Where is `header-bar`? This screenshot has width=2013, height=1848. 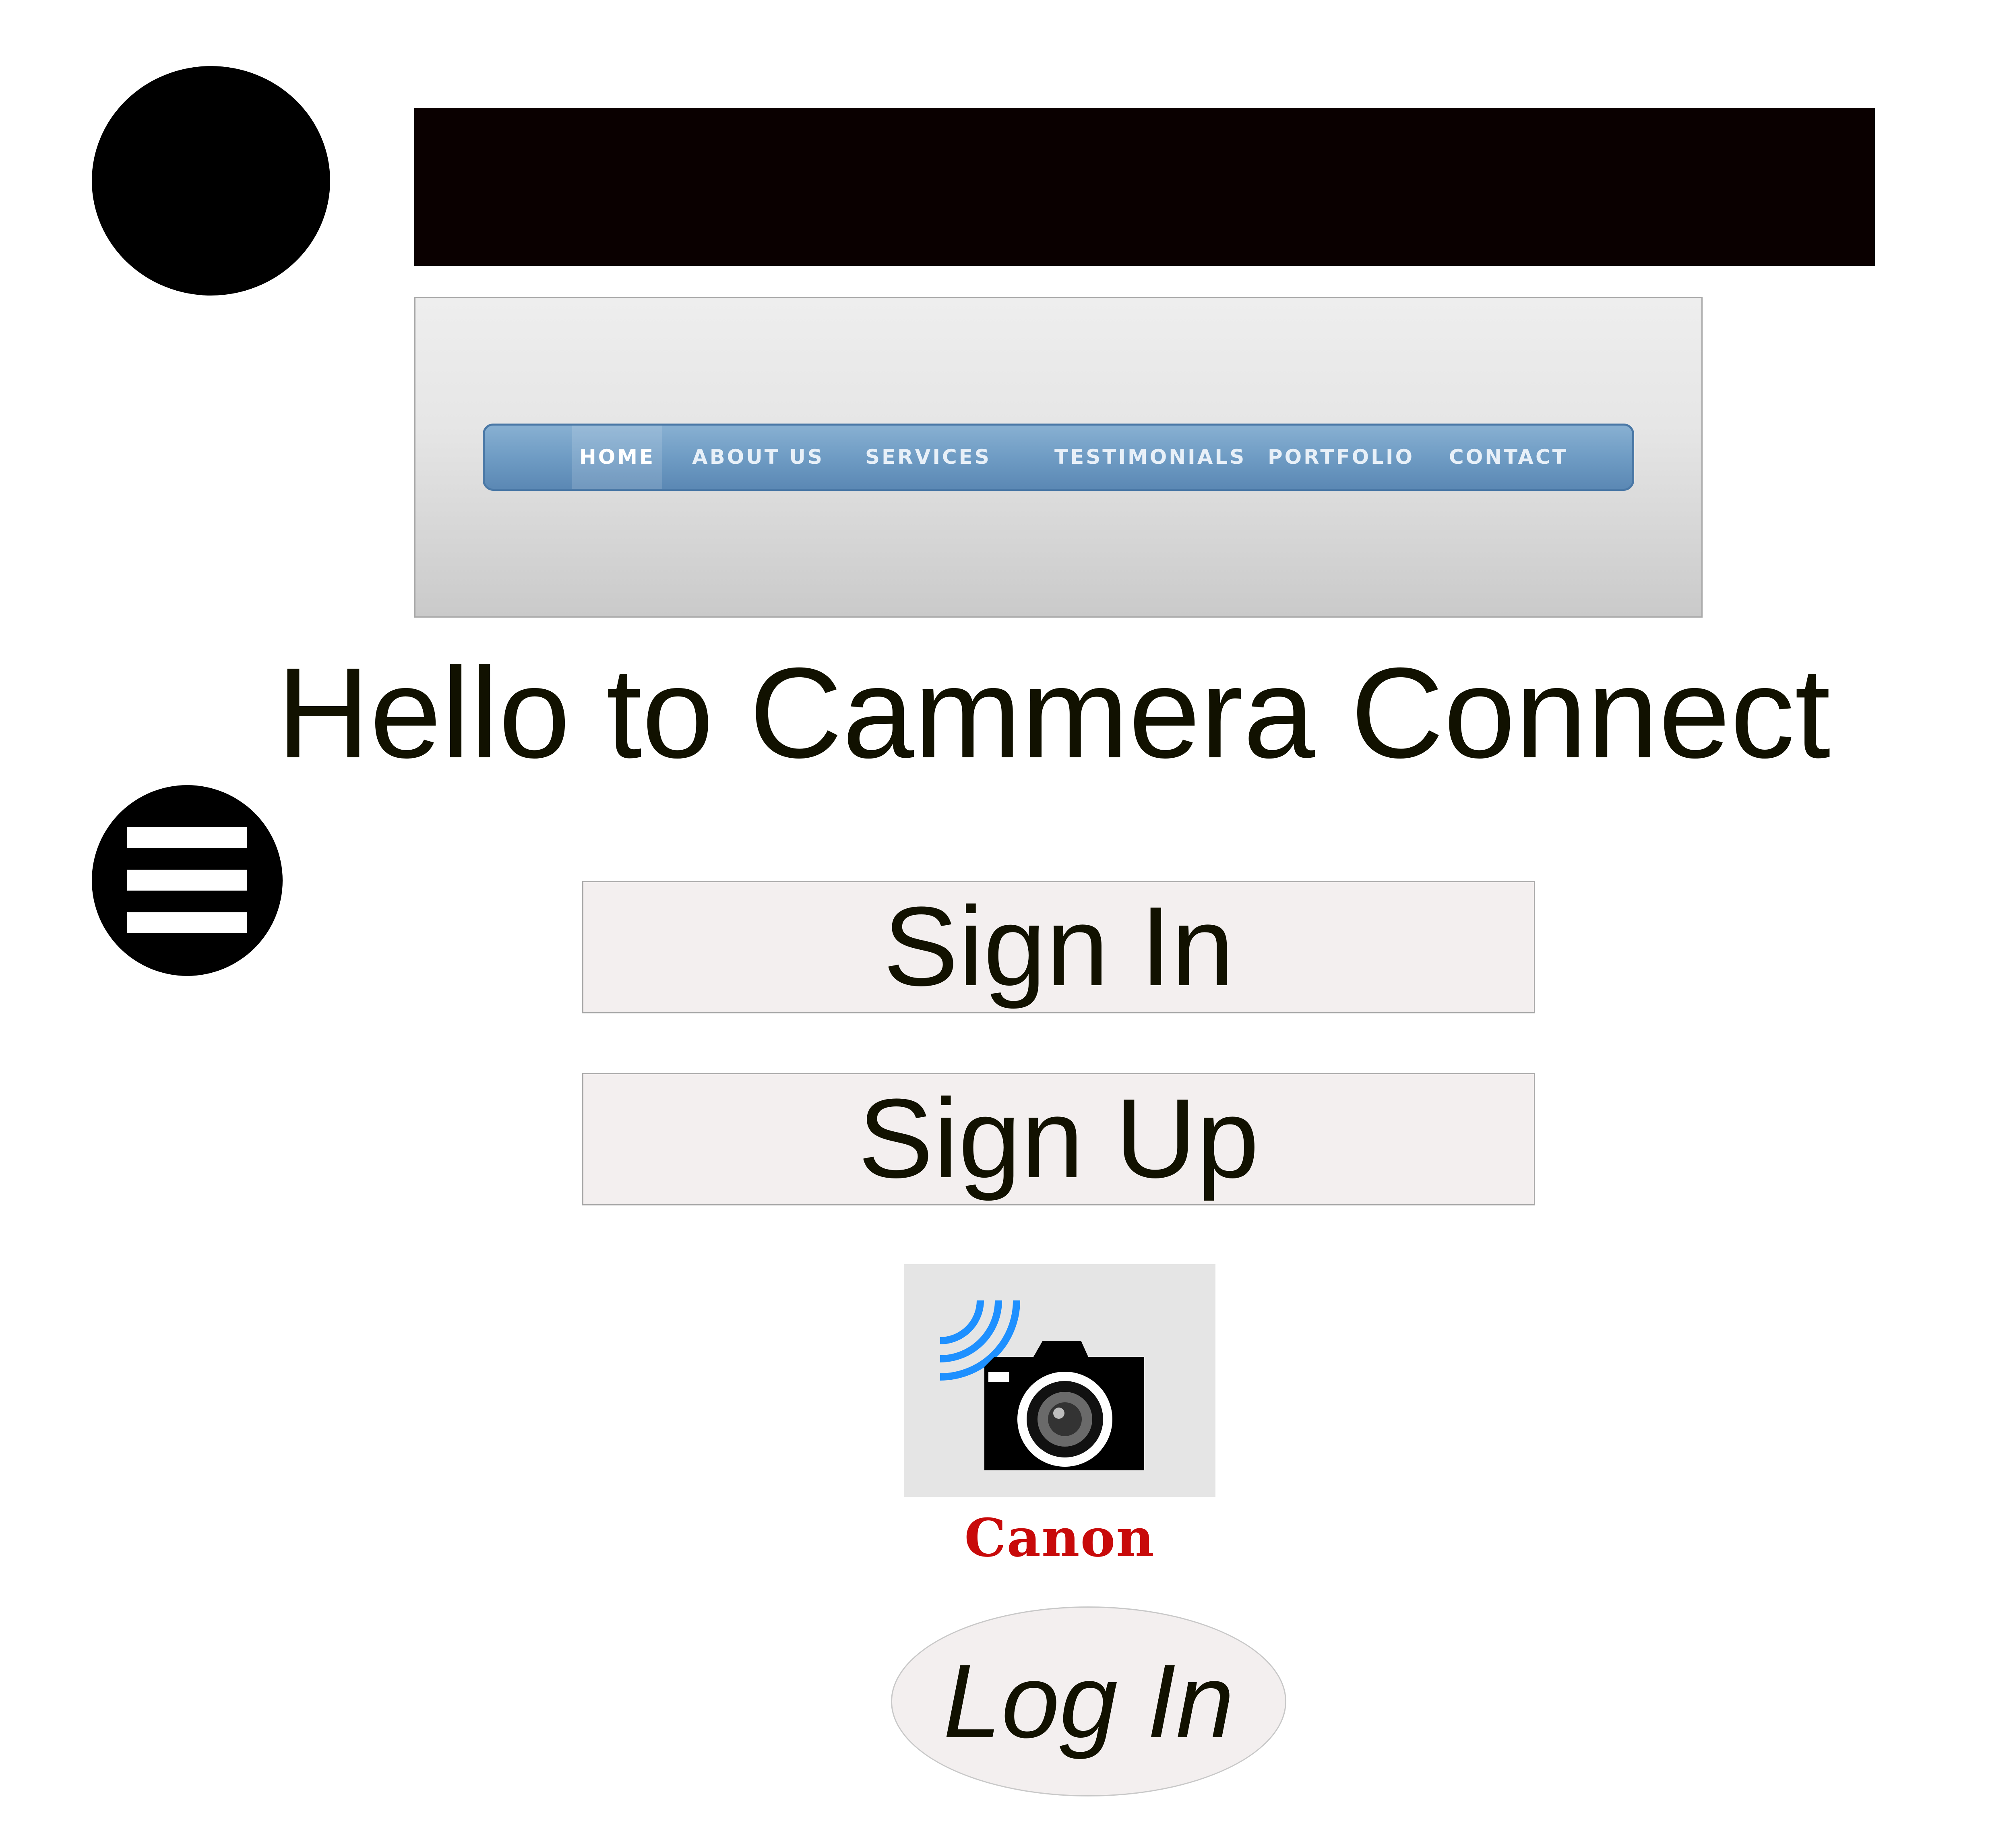
header-bar is located at coordinates (1144, 187).